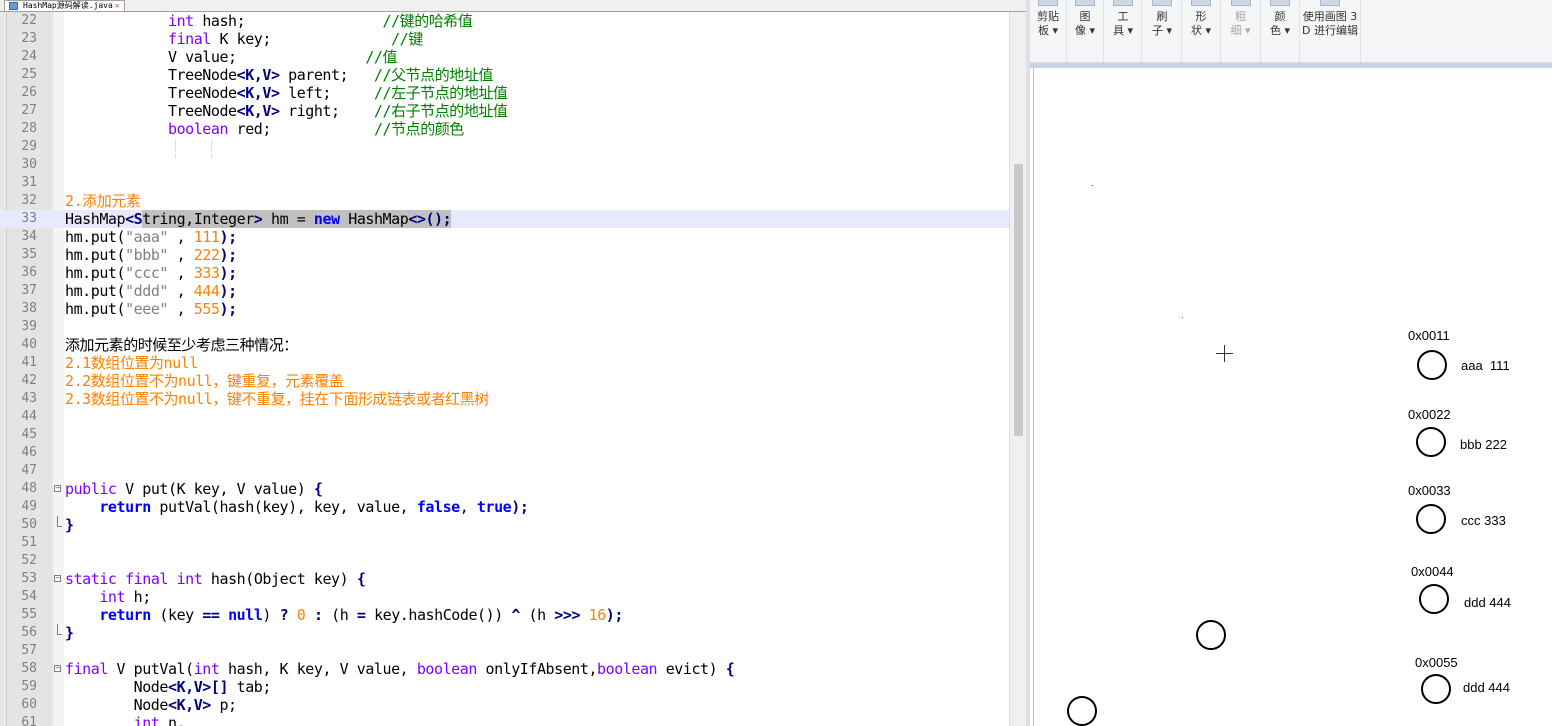 This screenshot has height=726, width=1552. Describe the element at coordinates (504, 597) in the screenshot. I see `code-line: 54 int h;` at that location.